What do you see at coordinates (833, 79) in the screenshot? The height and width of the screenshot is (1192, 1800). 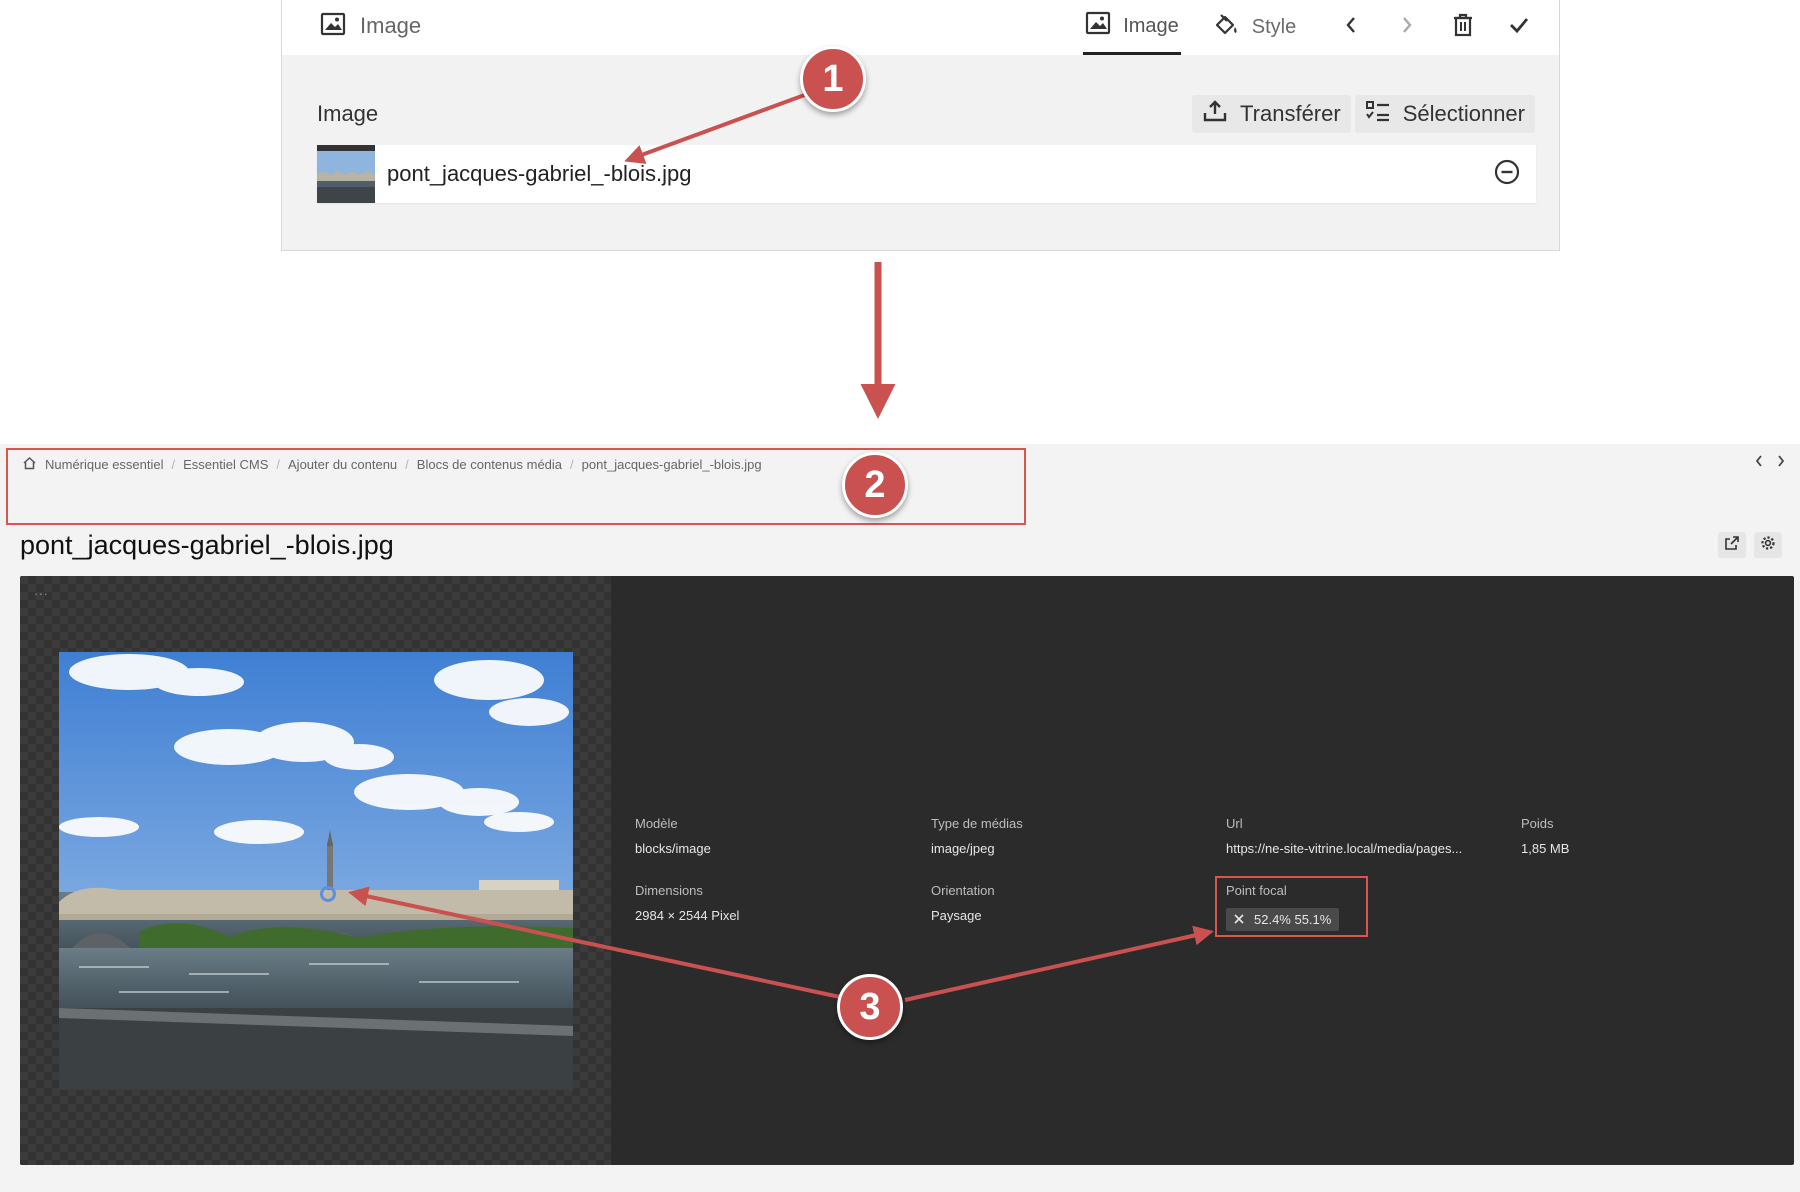 I see `annotation-marker-1: 1` at bounding box center [833, 79].